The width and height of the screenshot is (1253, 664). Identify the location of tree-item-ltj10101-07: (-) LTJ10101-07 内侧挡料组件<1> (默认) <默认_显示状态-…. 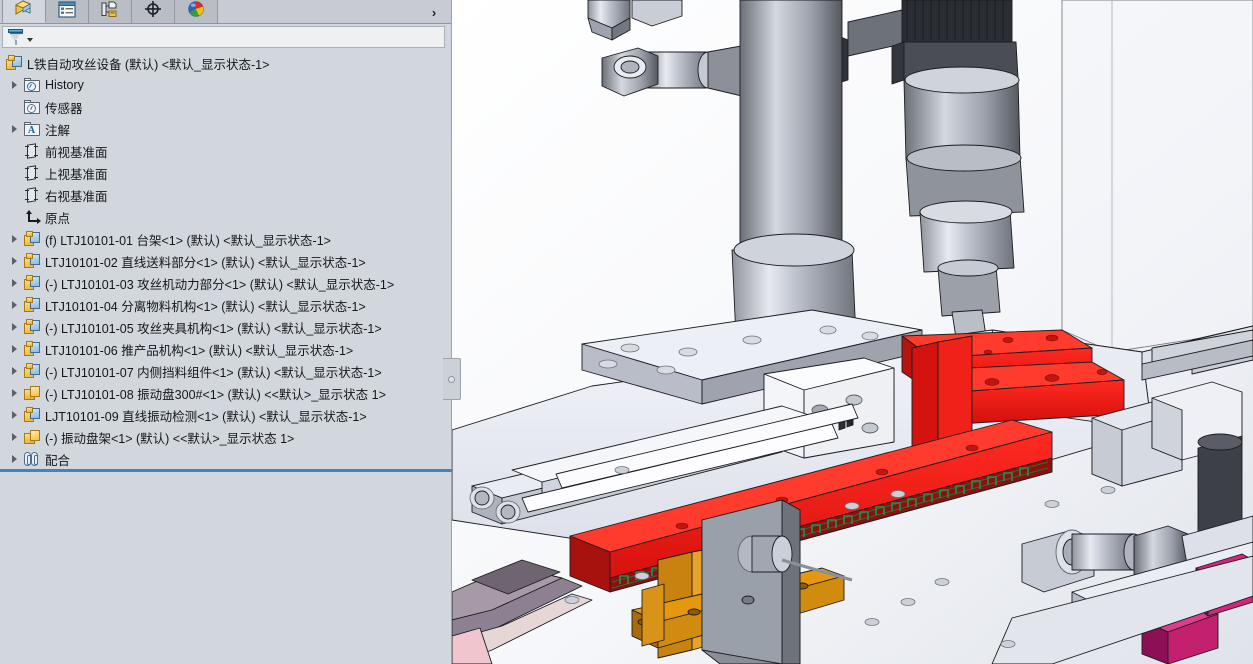
(225, 371).